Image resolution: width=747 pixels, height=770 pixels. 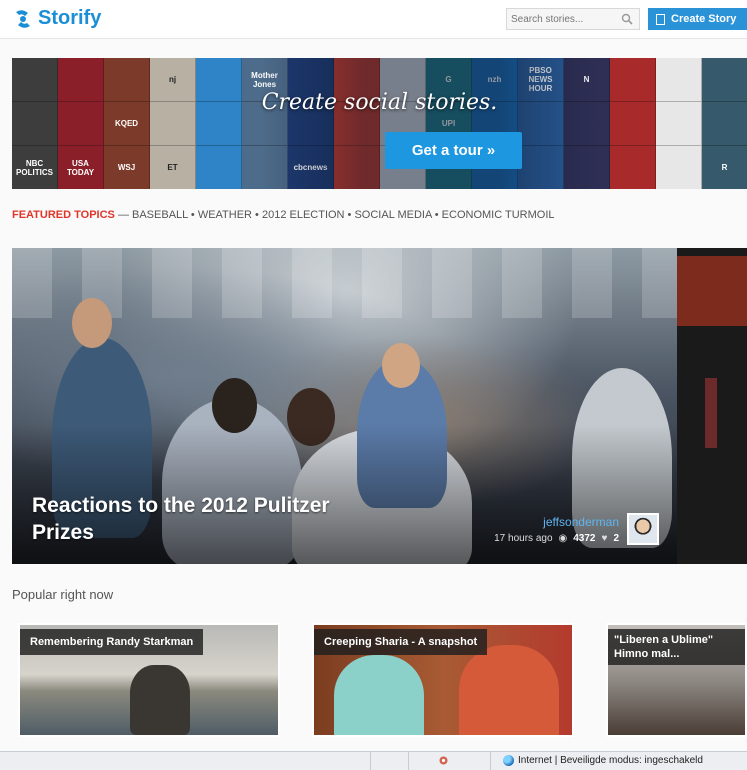 I want to click on photo-ceiling-lights, so click(x=344, y=283).